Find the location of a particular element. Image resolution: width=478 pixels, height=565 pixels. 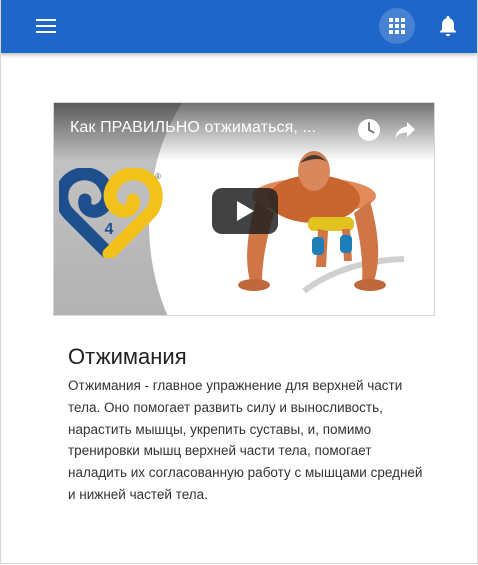

play-icon is located at coordinates (245, 211).